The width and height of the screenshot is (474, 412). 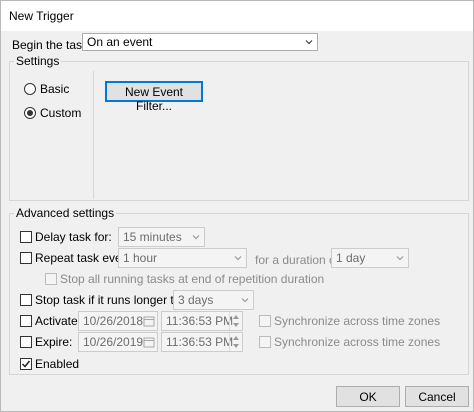 I want to click on repeat-checkbox, so click(x=26, y=258).